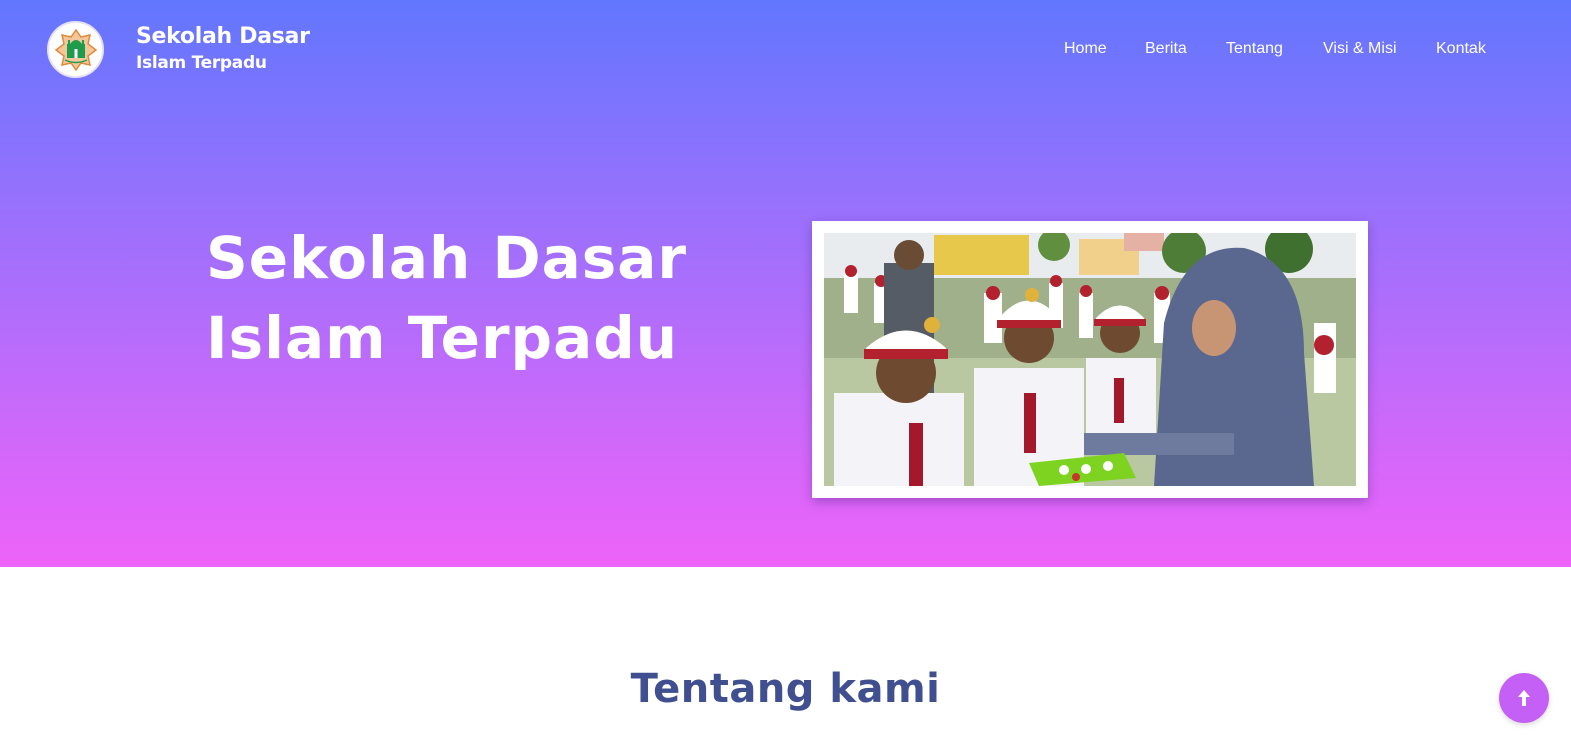 The image size is (1571, 739). What do you see at coordinates (1461, 49) in the screenshot?
I see `nav-kontak: Kontak` at bounding box center [1461, 49].